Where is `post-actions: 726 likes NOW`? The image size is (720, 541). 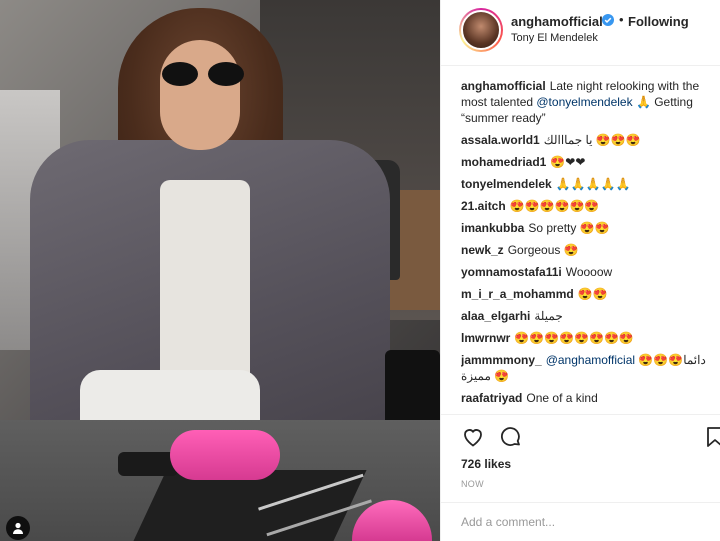
post-actions: 726 likes NOW is located at coordinates (580, 463).